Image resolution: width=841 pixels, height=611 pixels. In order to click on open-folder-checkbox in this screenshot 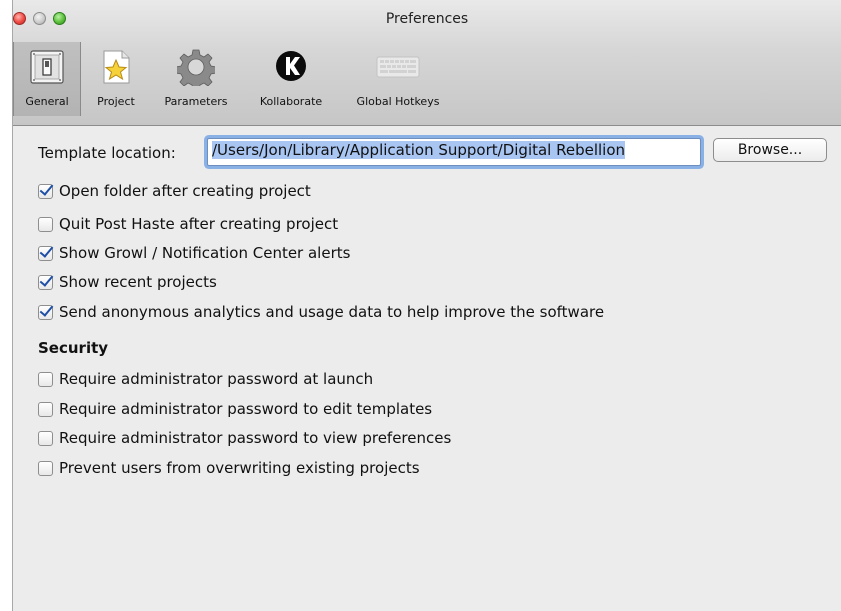, I will do `click(45, 191)`.